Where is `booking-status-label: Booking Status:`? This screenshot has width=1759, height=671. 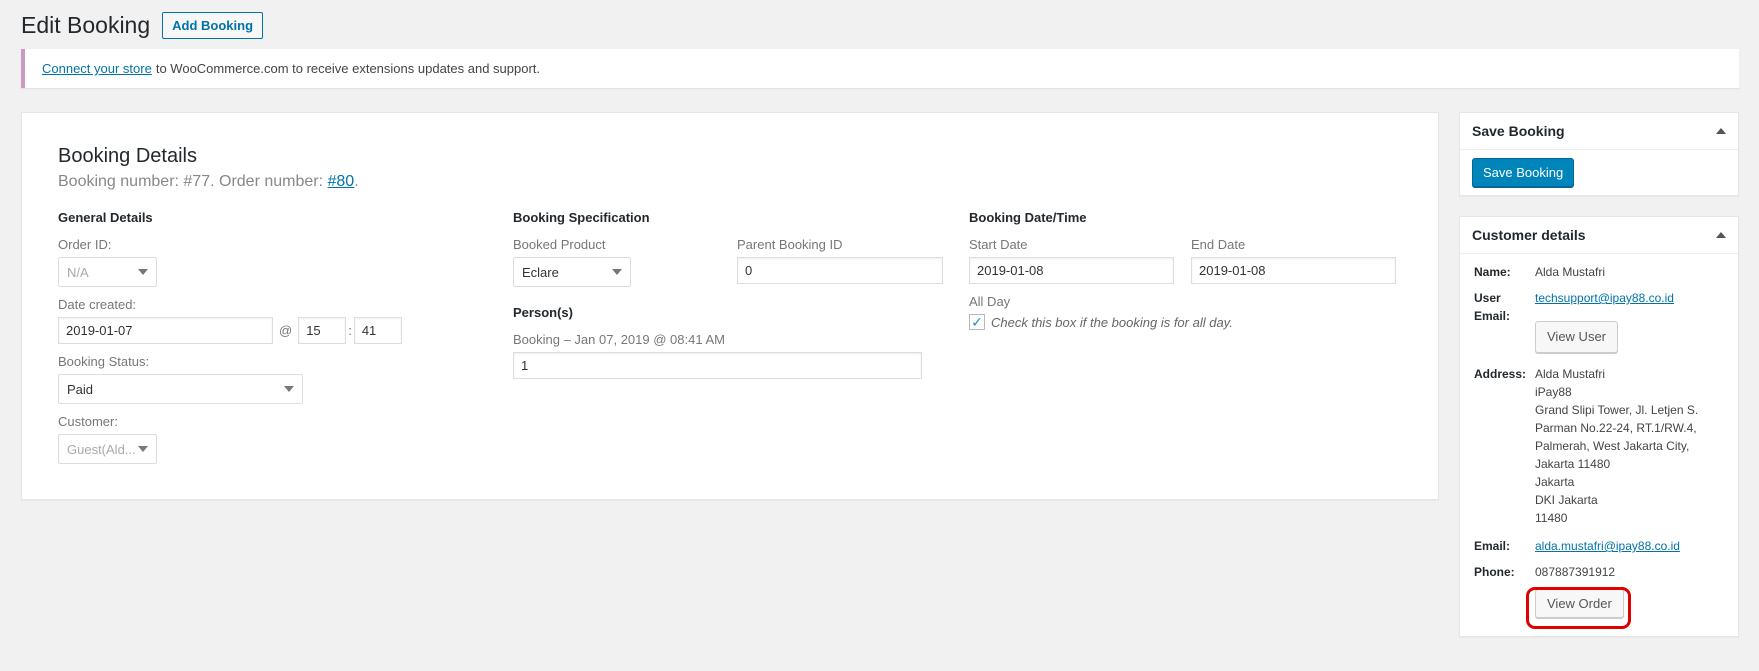 booking-status-label: Booking Status: is located at coordinates (104, 361).